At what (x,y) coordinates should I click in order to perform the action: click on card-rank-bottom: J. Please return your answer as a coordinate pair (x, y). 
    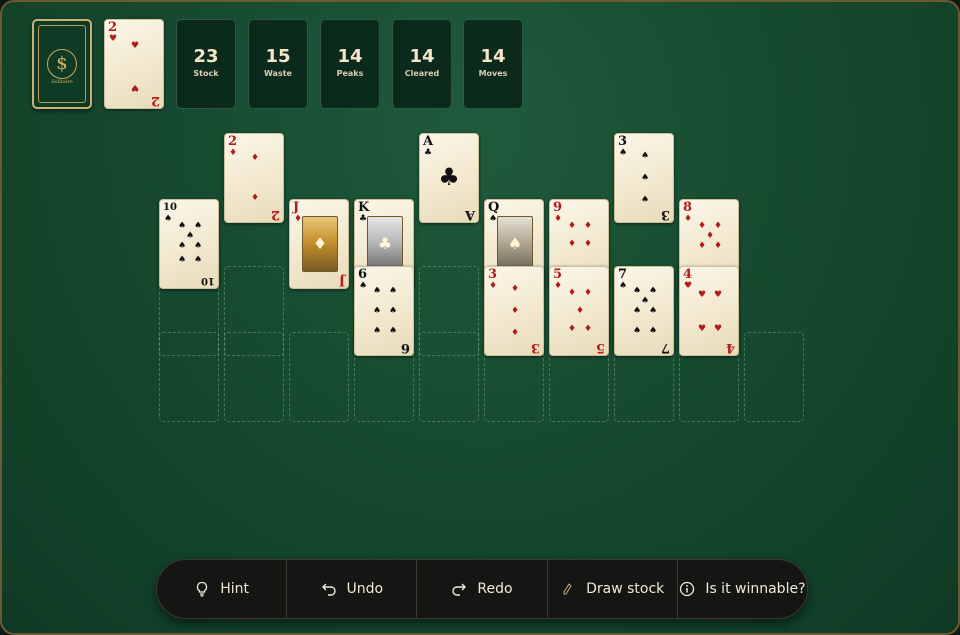
    Looking at the image, I should click on (341, 280).